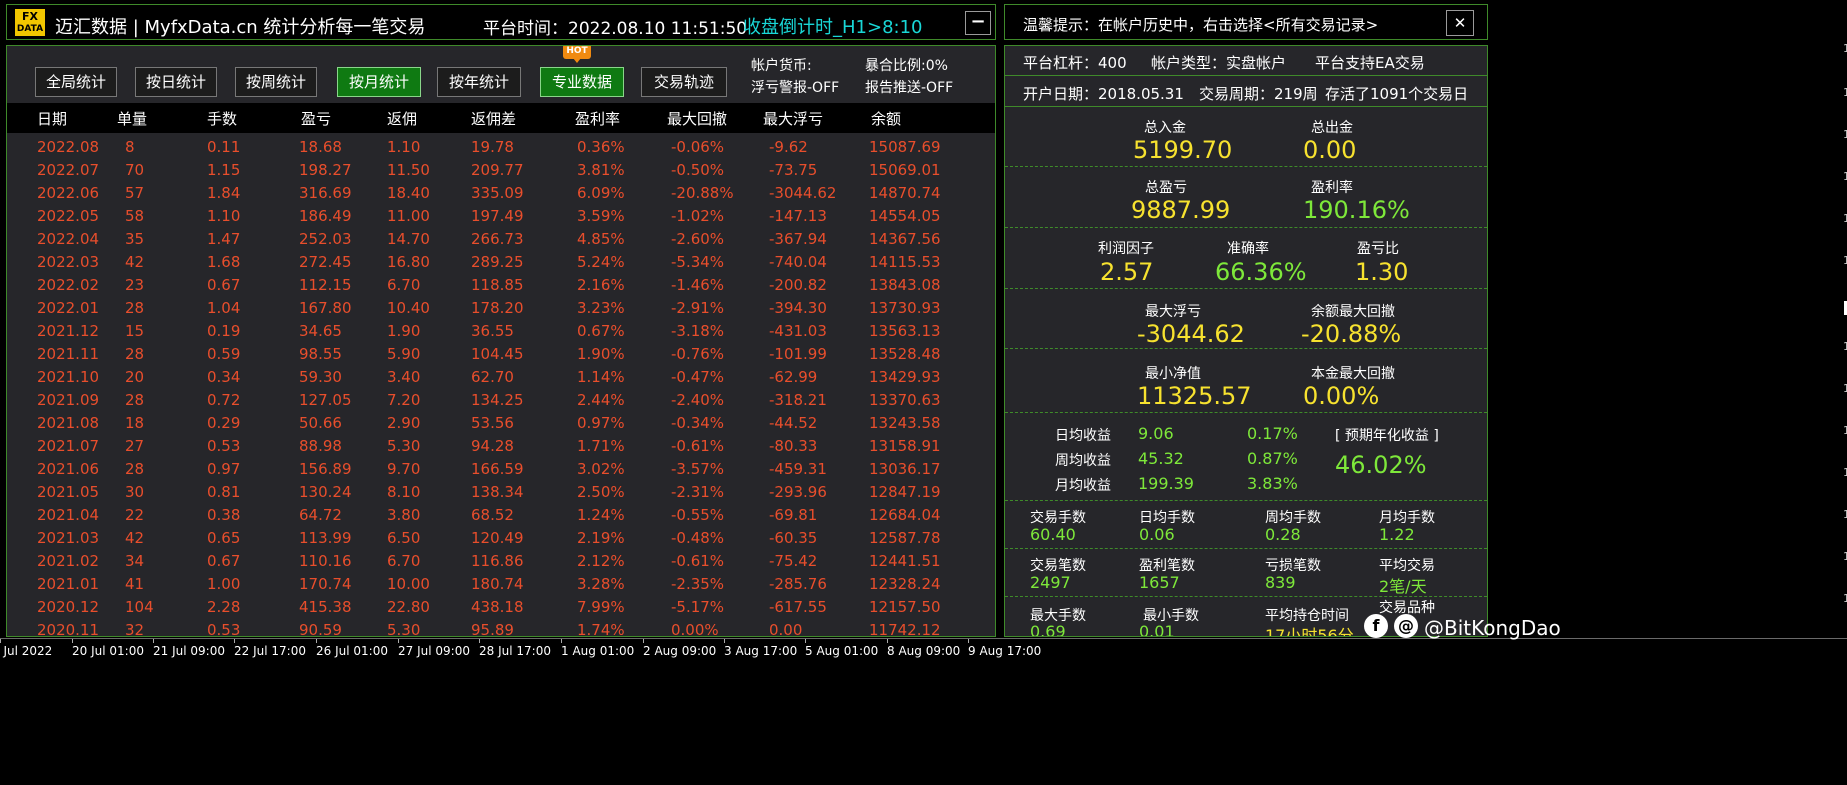 This screenshot has height=785, width=1847. What do you see at coordinates (905, 308) in the screenshot?
I see `cell-balance: 13730.93` at bounding box center [905, 308].